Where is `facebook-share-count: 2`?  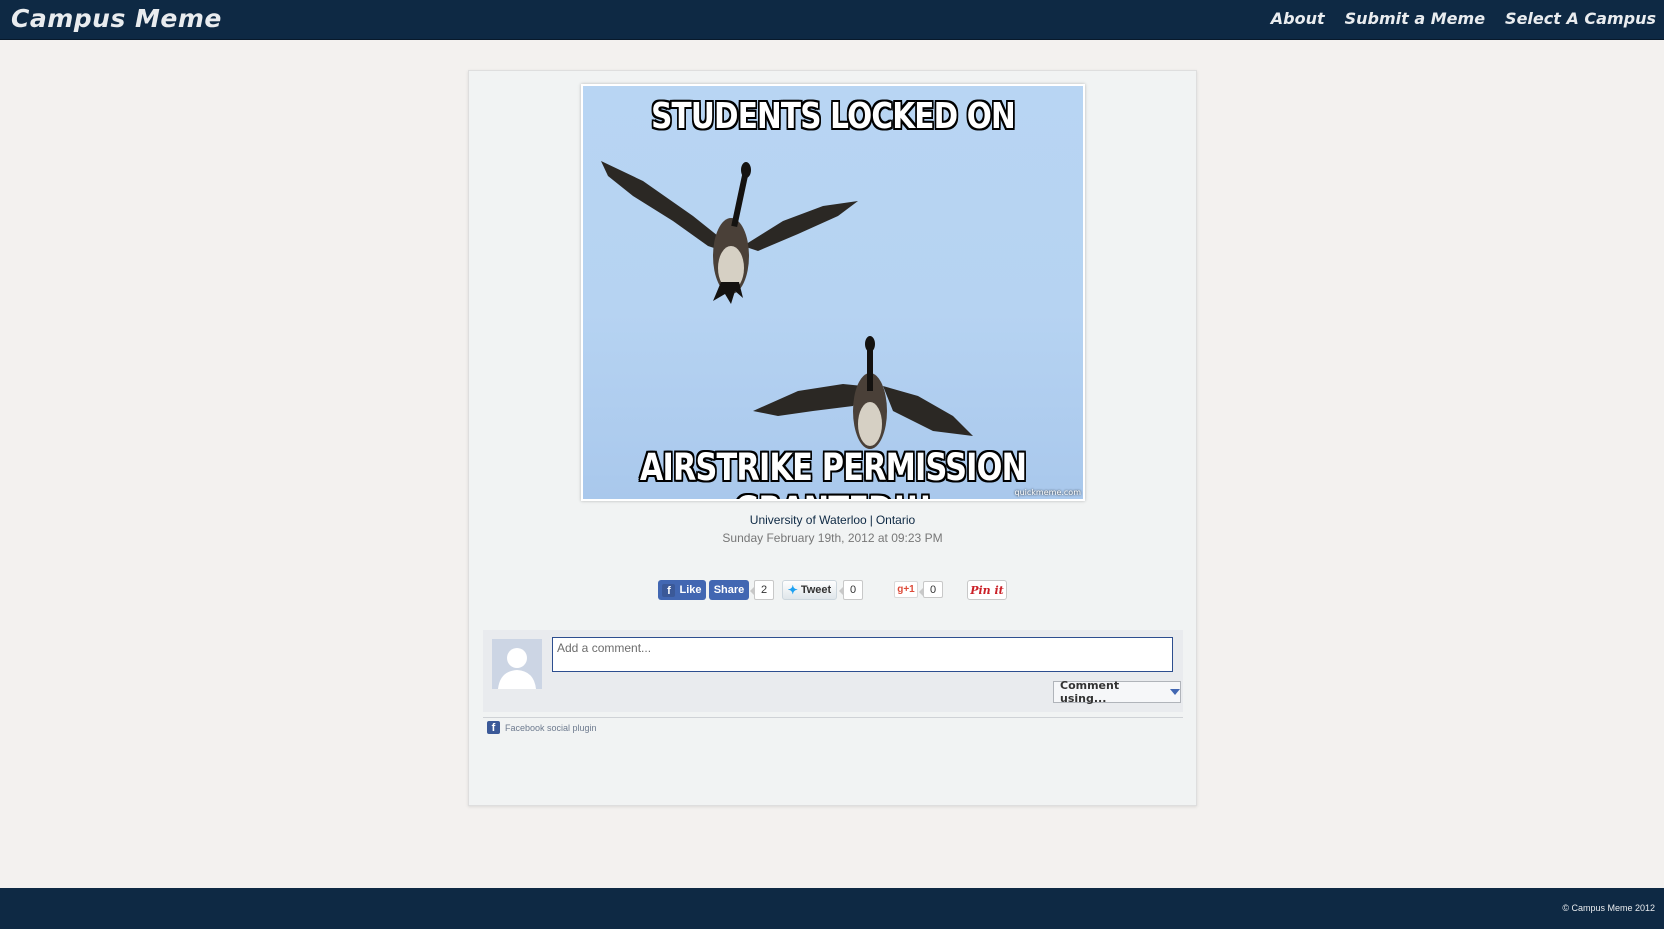 facebook-share-count: 2 is located at coordinates (762, 590).